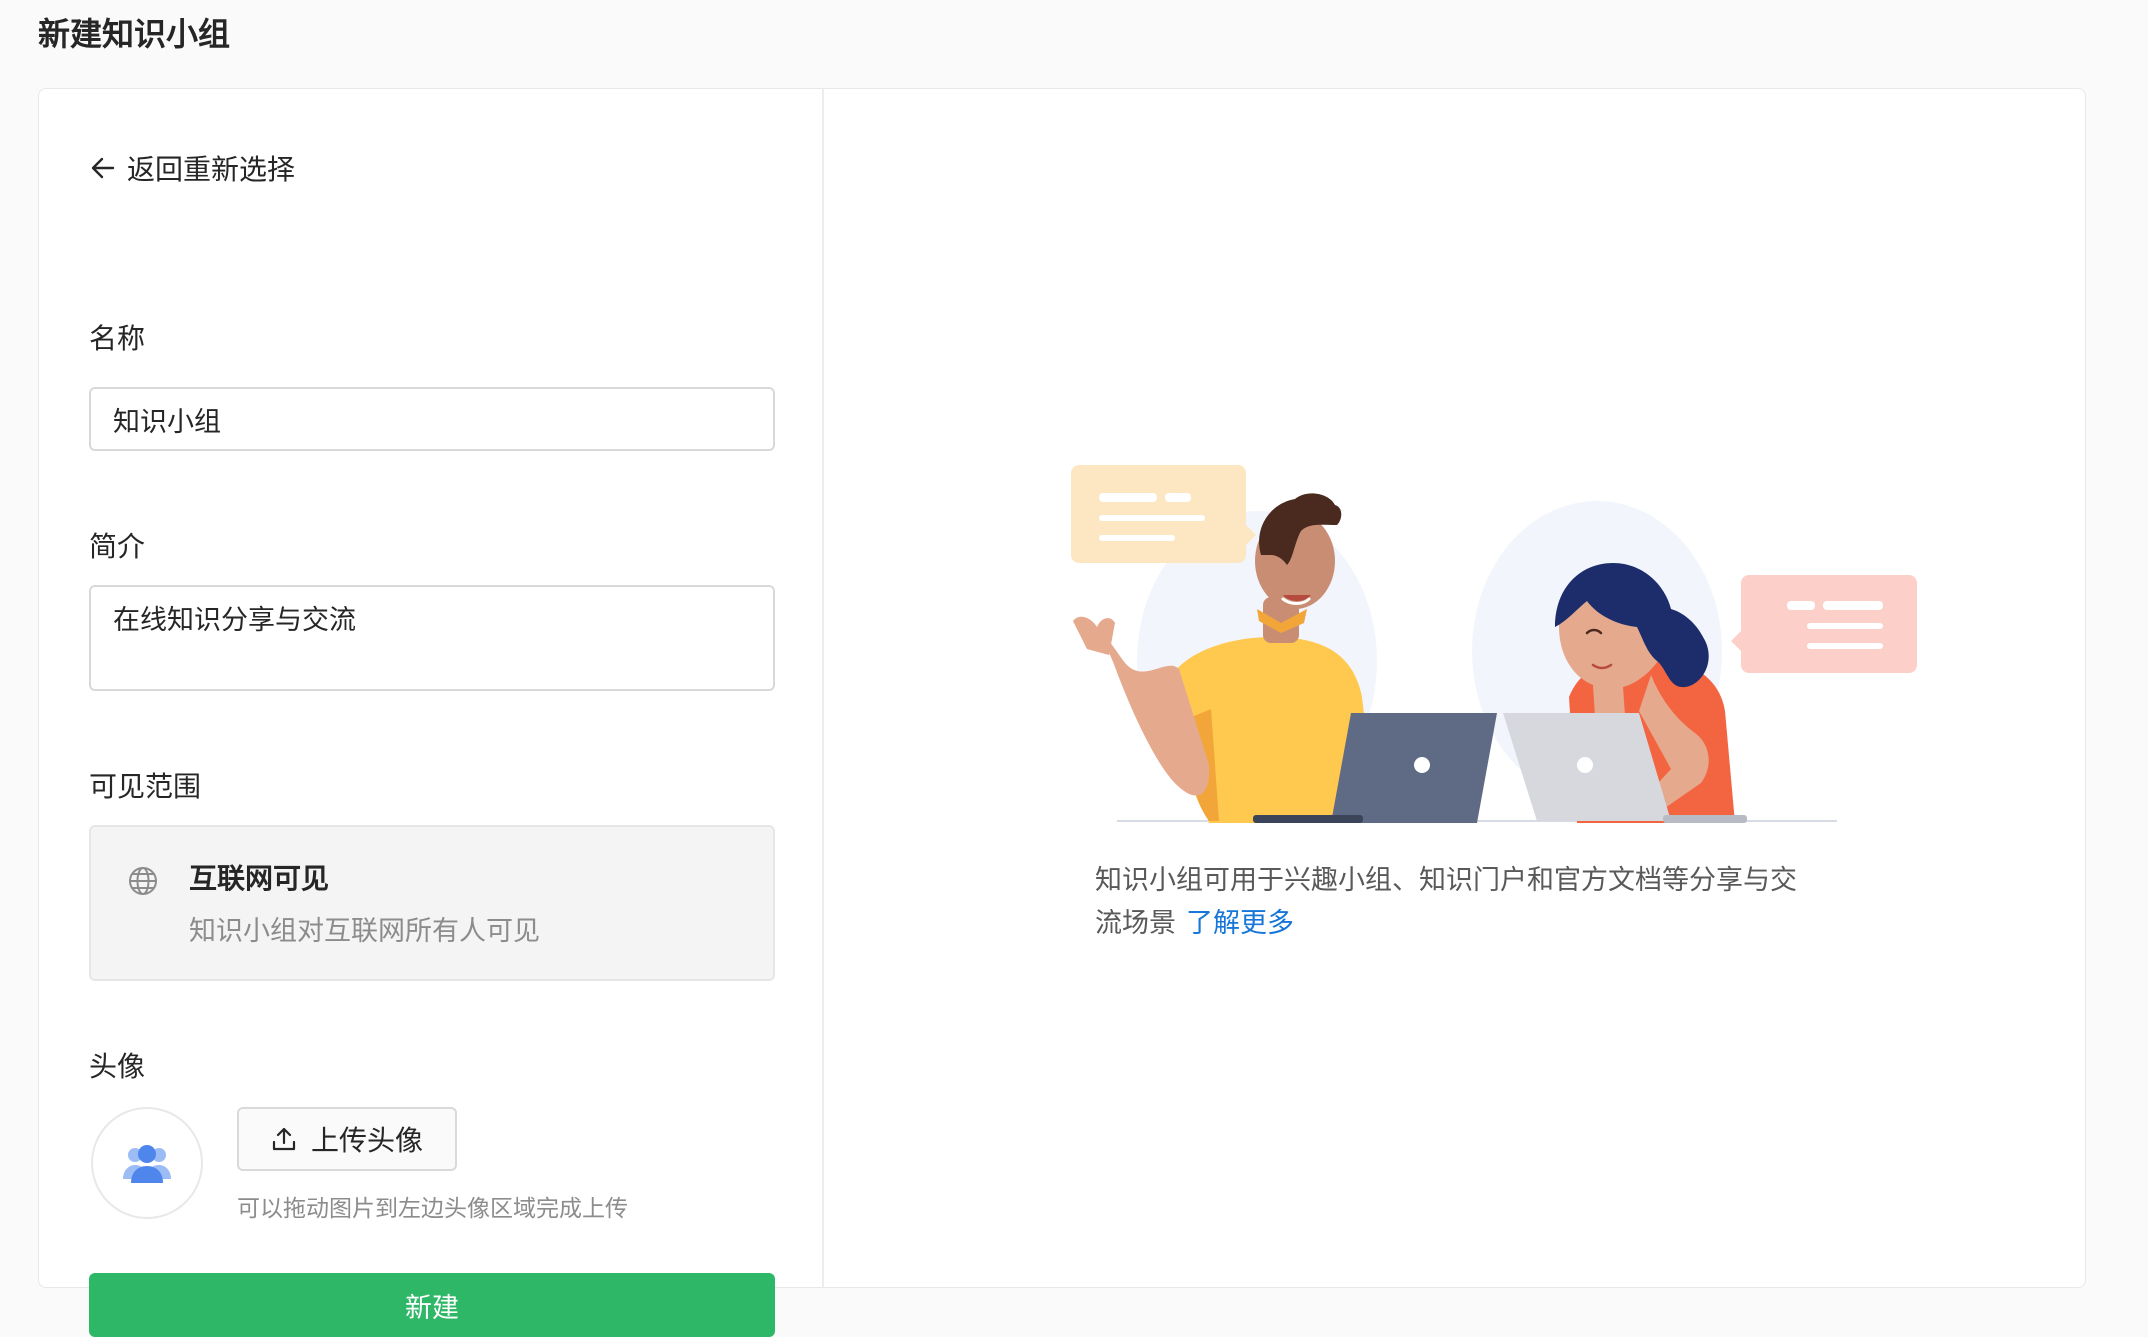  I want to click on collaboration-illustration, so click(1494, 644).